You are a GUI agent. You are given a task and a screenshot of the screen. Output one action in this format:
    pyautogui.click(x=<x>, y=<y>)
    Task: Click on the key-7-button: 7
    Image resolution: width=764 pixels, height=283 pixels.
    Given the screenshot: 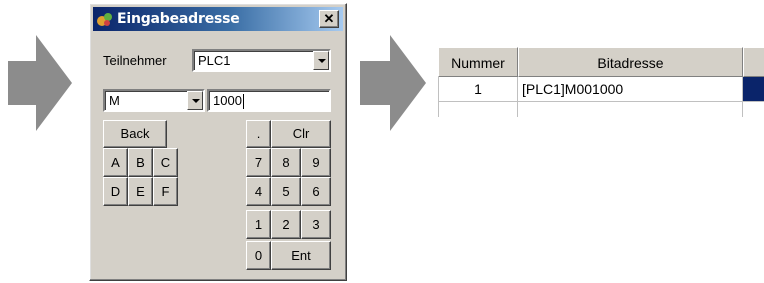 What is the action you would take?
    pyautogui.click(x=258, y=162)
    